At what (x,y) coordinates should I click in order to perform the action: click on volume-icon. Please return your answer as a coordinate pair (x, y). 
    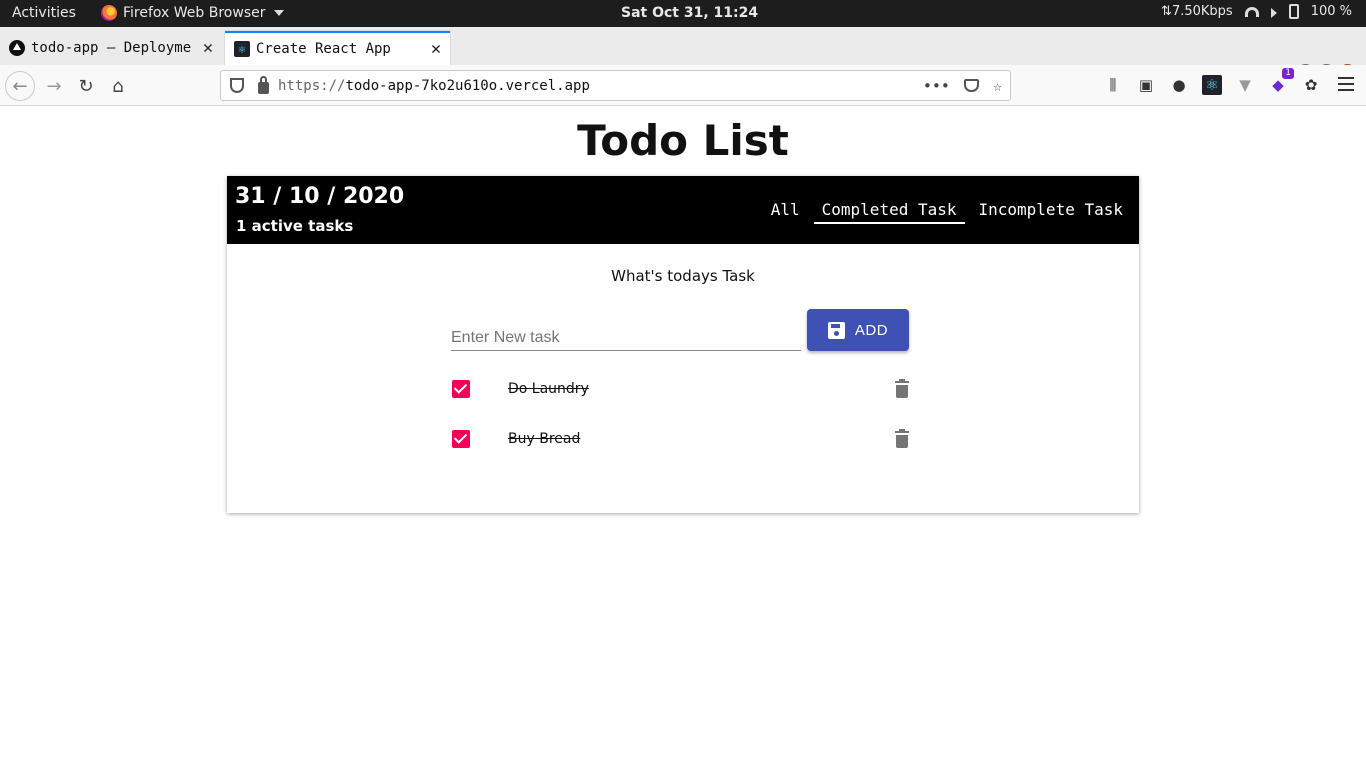
    Looking at the image, I should click on (1273, 12).